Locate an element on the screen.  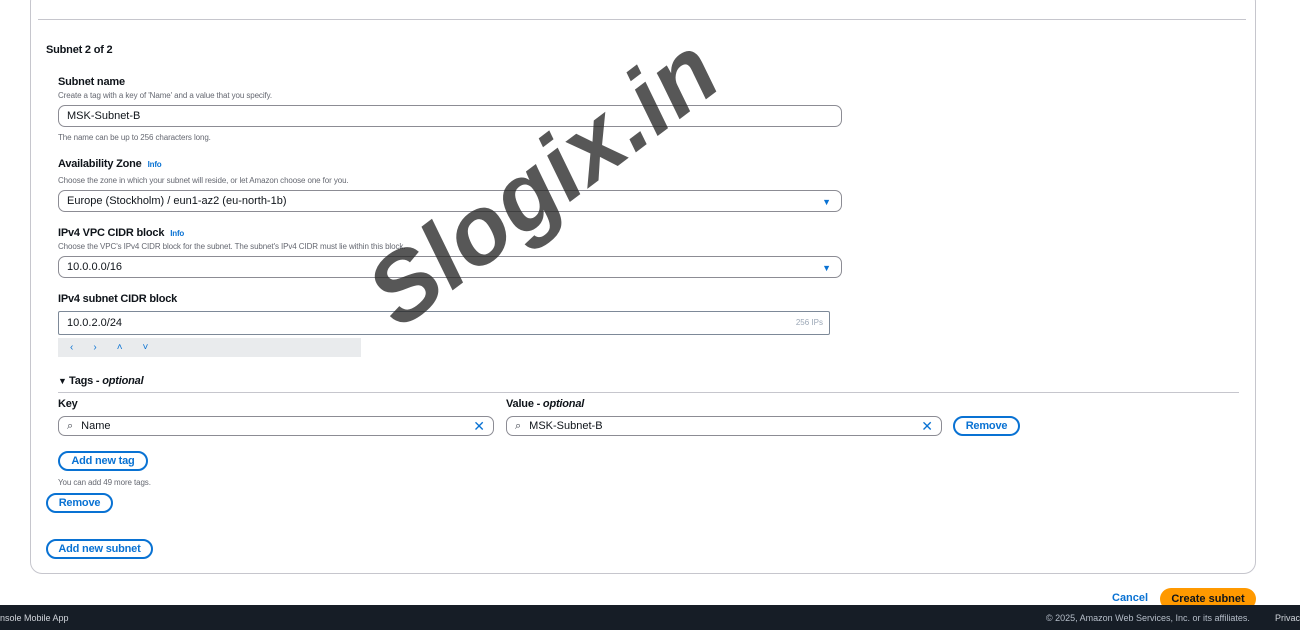
chevron-up-icon: ˄ is located at coordinates (120, 347).